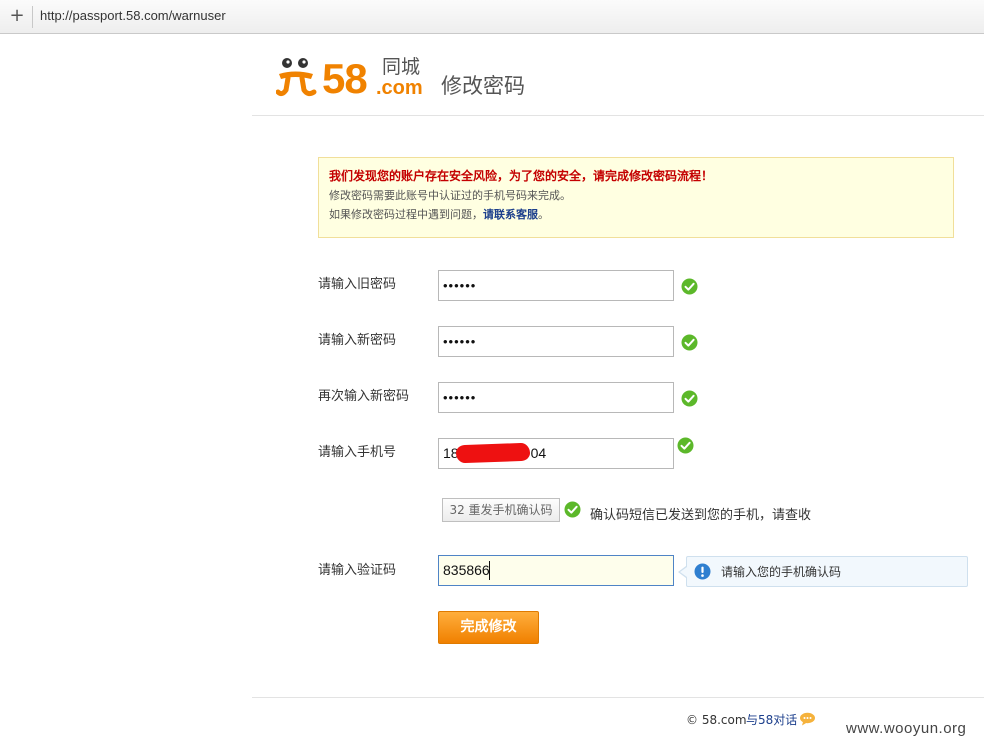 The height and width of the screenshot is (738, 984). Describe the element at coordinates (906, 728) in the screenshot. I see `watermark: www.wooyun.org` at that location.